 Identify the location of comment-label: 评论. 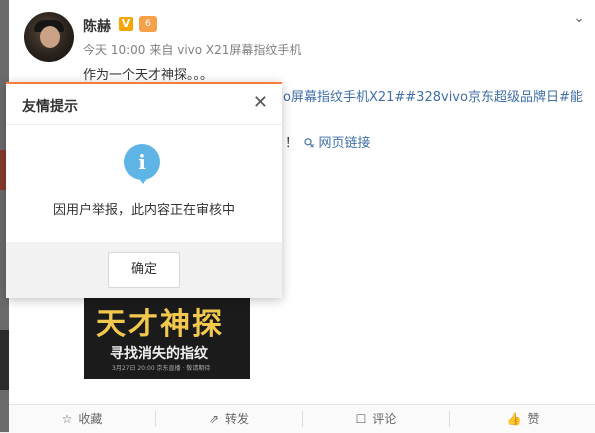
(384, 419).